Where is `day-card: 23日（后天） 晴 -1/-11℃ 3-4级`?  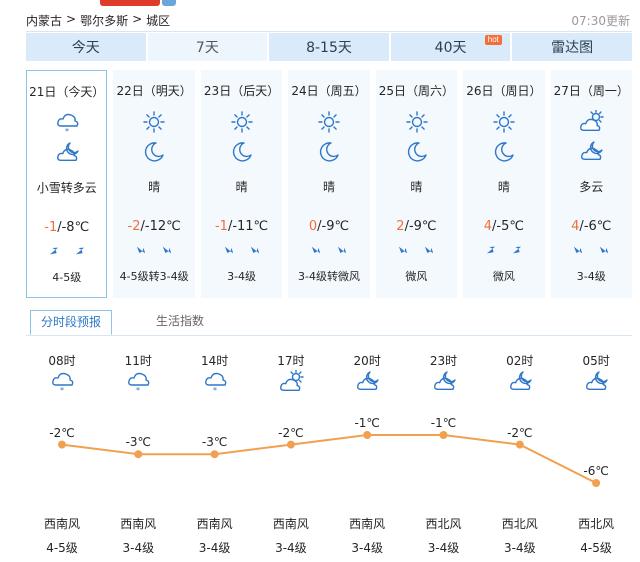 day-card: 23日（后天） 晴 -1/-11℃ 3-4级 is located at coordinates (241, 184).